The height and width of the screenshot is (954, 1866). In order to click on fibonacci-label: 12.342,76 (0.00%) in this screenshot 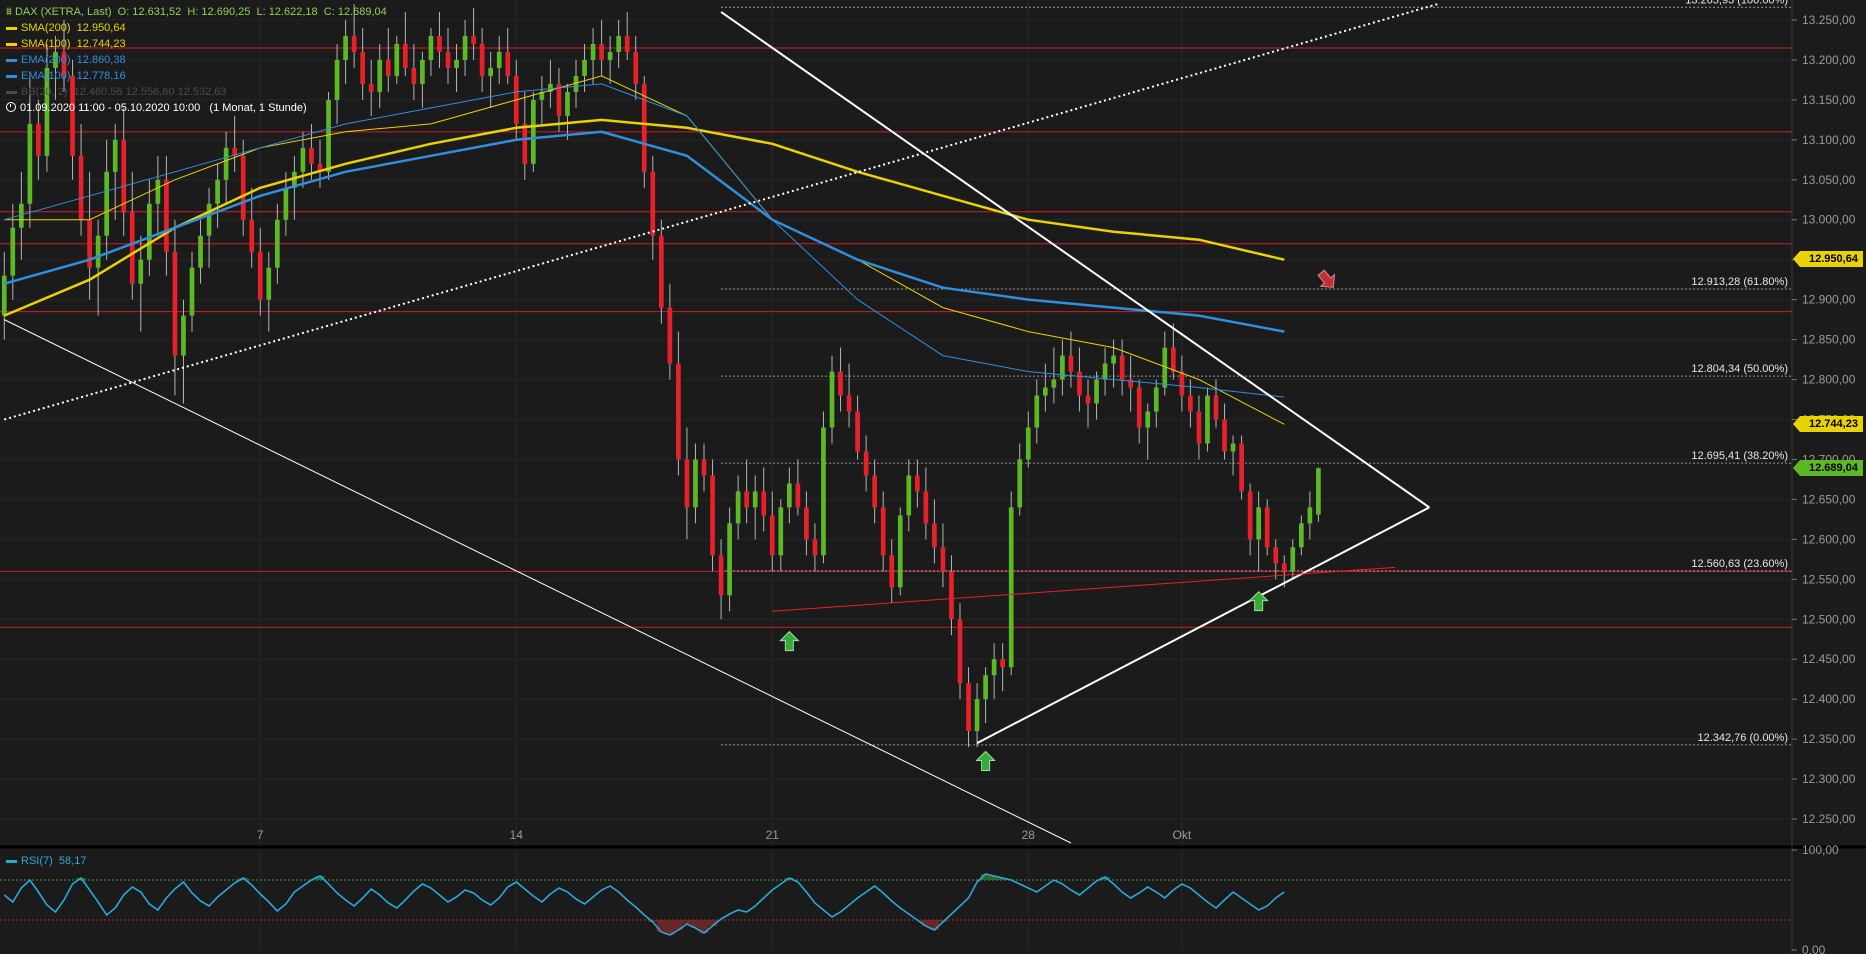, I will do `click(1742, 738)`.